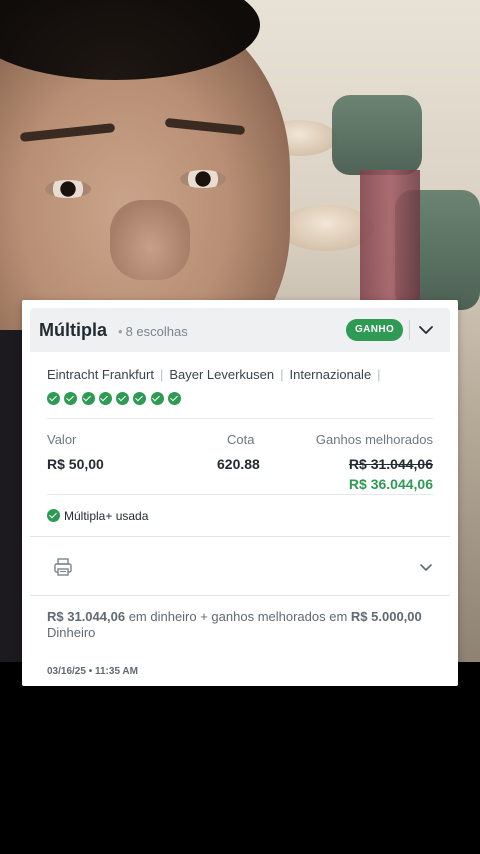  What do you see at coordinates (374, 439) in the screenshot?
I see `winnings-label: Ganhos melhorados` at bounding box center [374, 439].